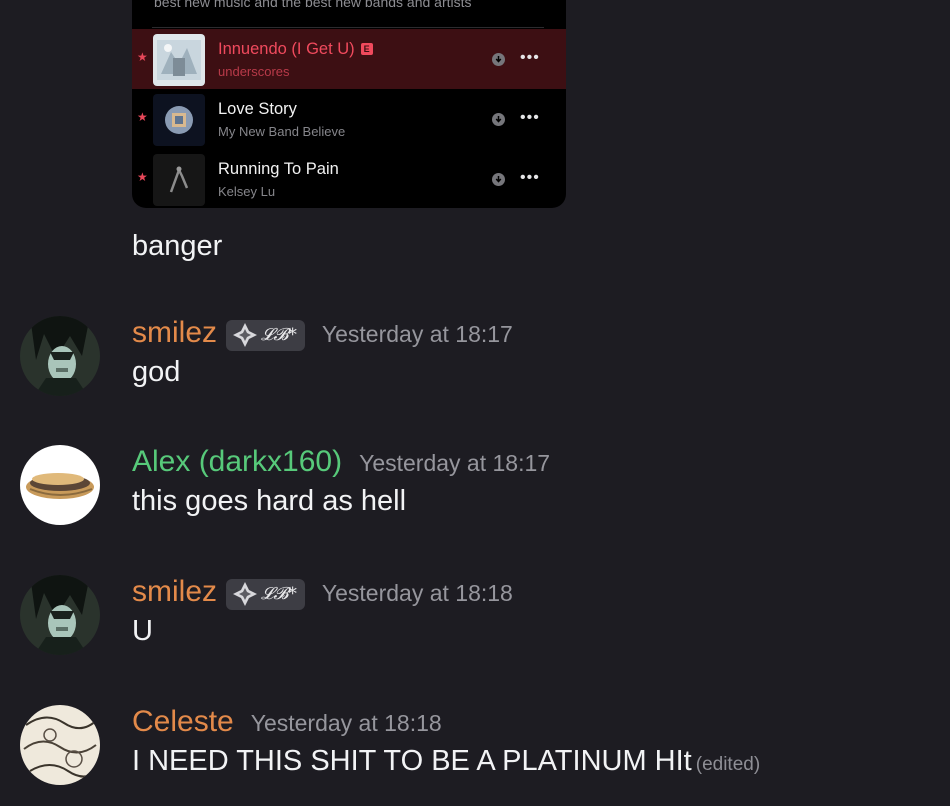 This screenshot has height=806, width=950. Describe the element at coordinates (278, 169) in the screenshot. I see `track-title: Running To Pain` at that location.